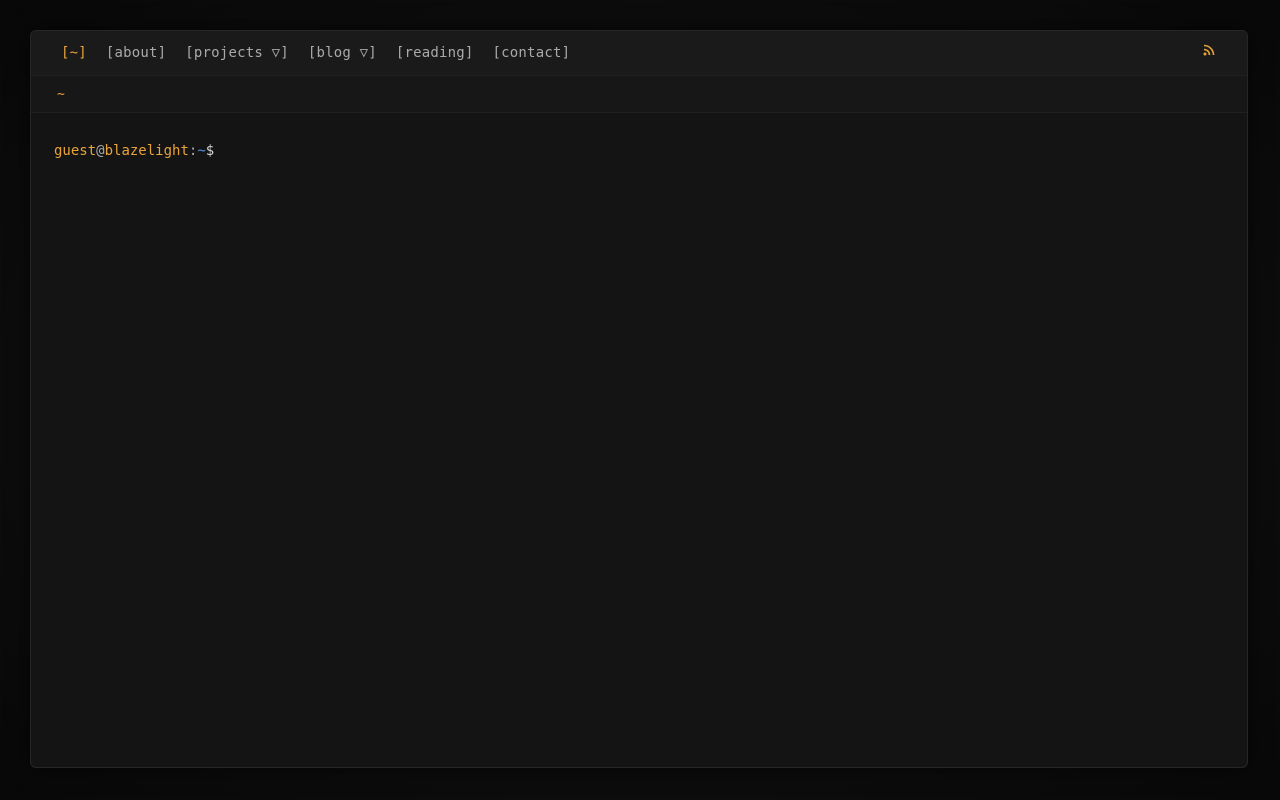  I want to click on nav-home: [~], so click(74, 53).